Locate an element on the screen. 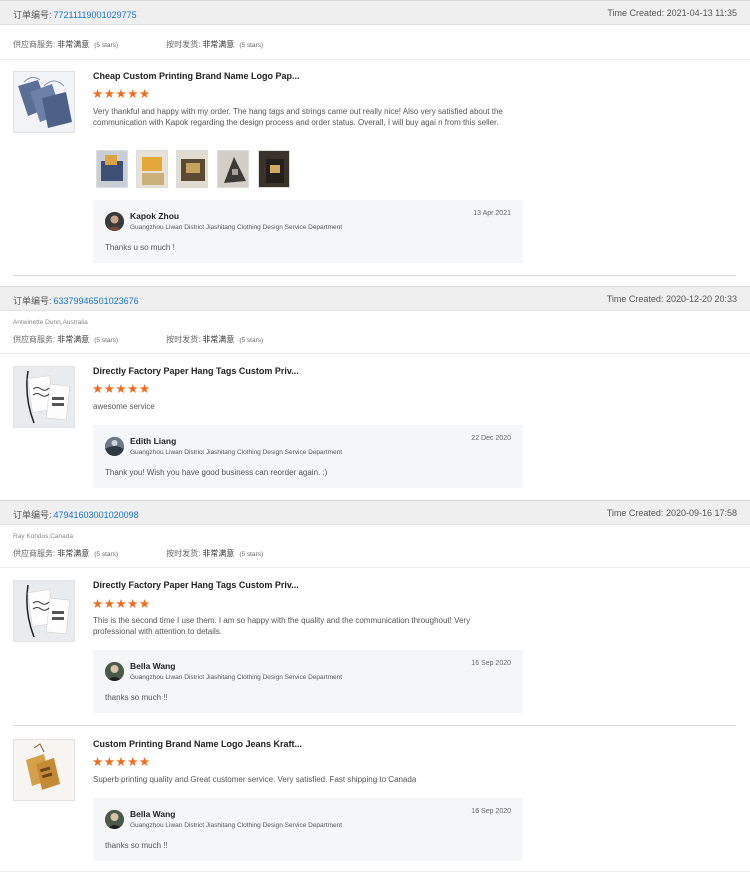  kraft-tag-image is located at coordinates (44, 770).